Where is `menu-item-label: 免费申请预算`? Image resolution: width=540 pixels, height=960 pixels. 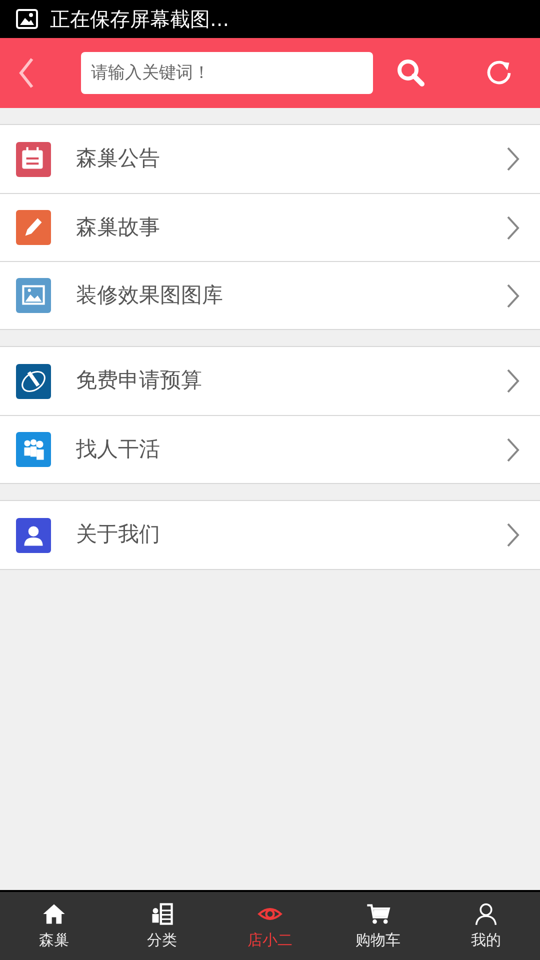 menu-item-label: 免费申请预算 is located at coordinates (139, 380).